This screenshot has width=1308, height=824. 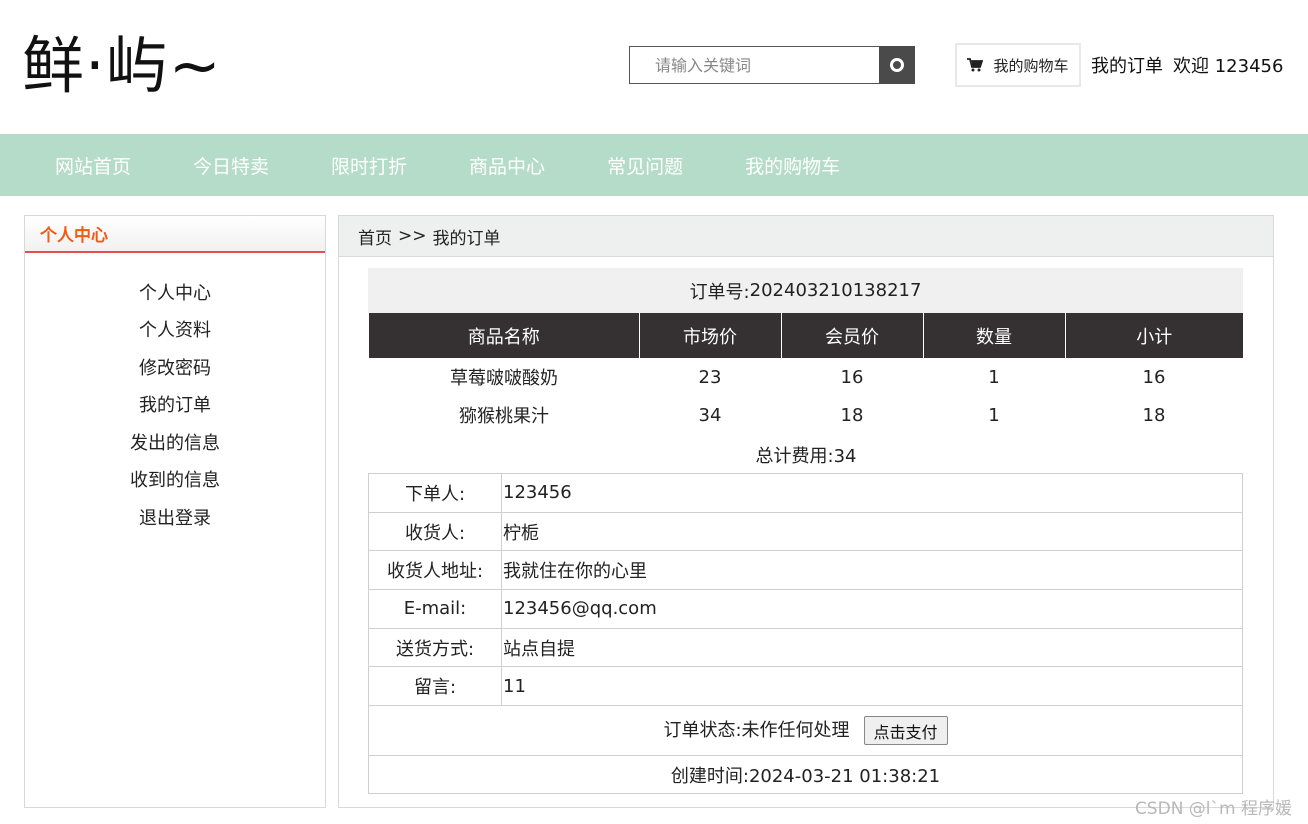 I want to click on sidebar-list: 个人中心 个人资料 修改密码 我的订单 发出的信息 收到的信息 退出登录, so click(x=175, y=394).